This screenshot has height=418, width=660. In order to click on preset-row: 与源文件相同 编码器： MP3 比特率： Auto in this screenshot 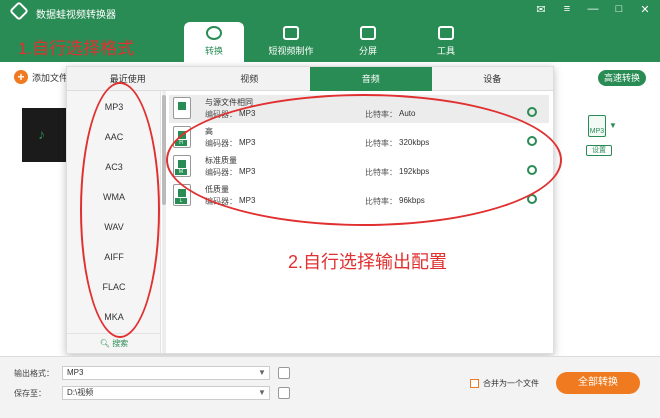, I will do `click(359, 109)`.